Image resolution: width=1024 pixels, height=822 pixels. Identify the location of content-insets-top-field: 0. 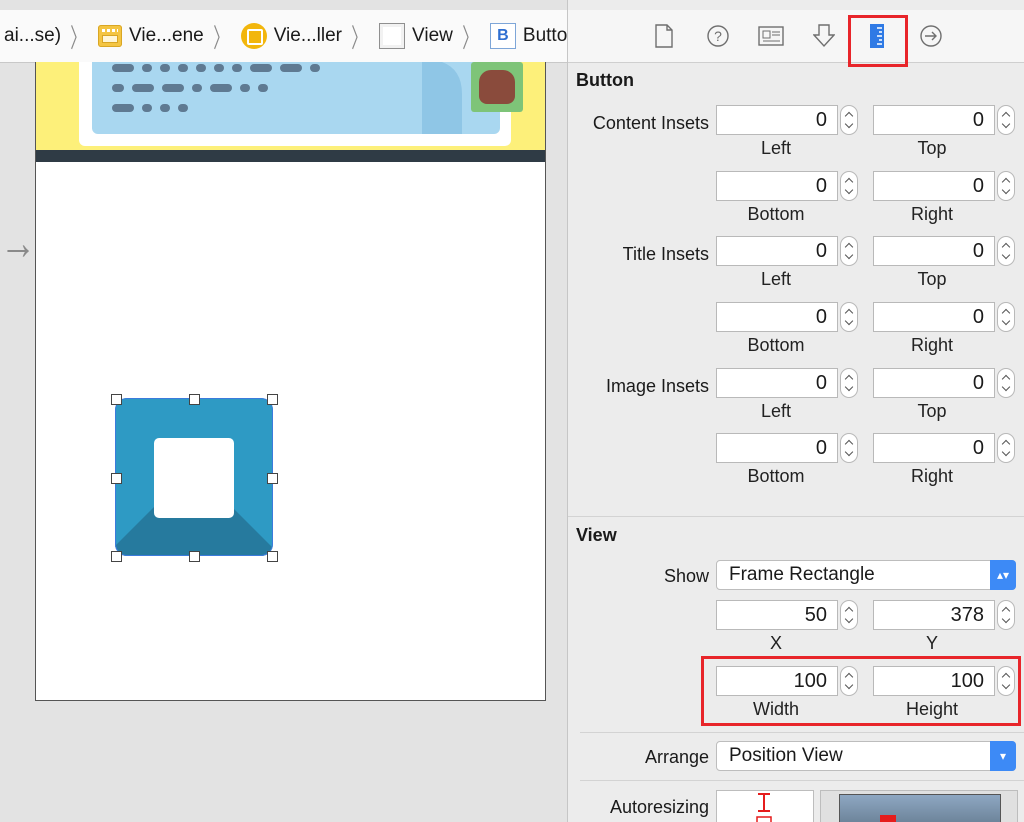
(934, 120).